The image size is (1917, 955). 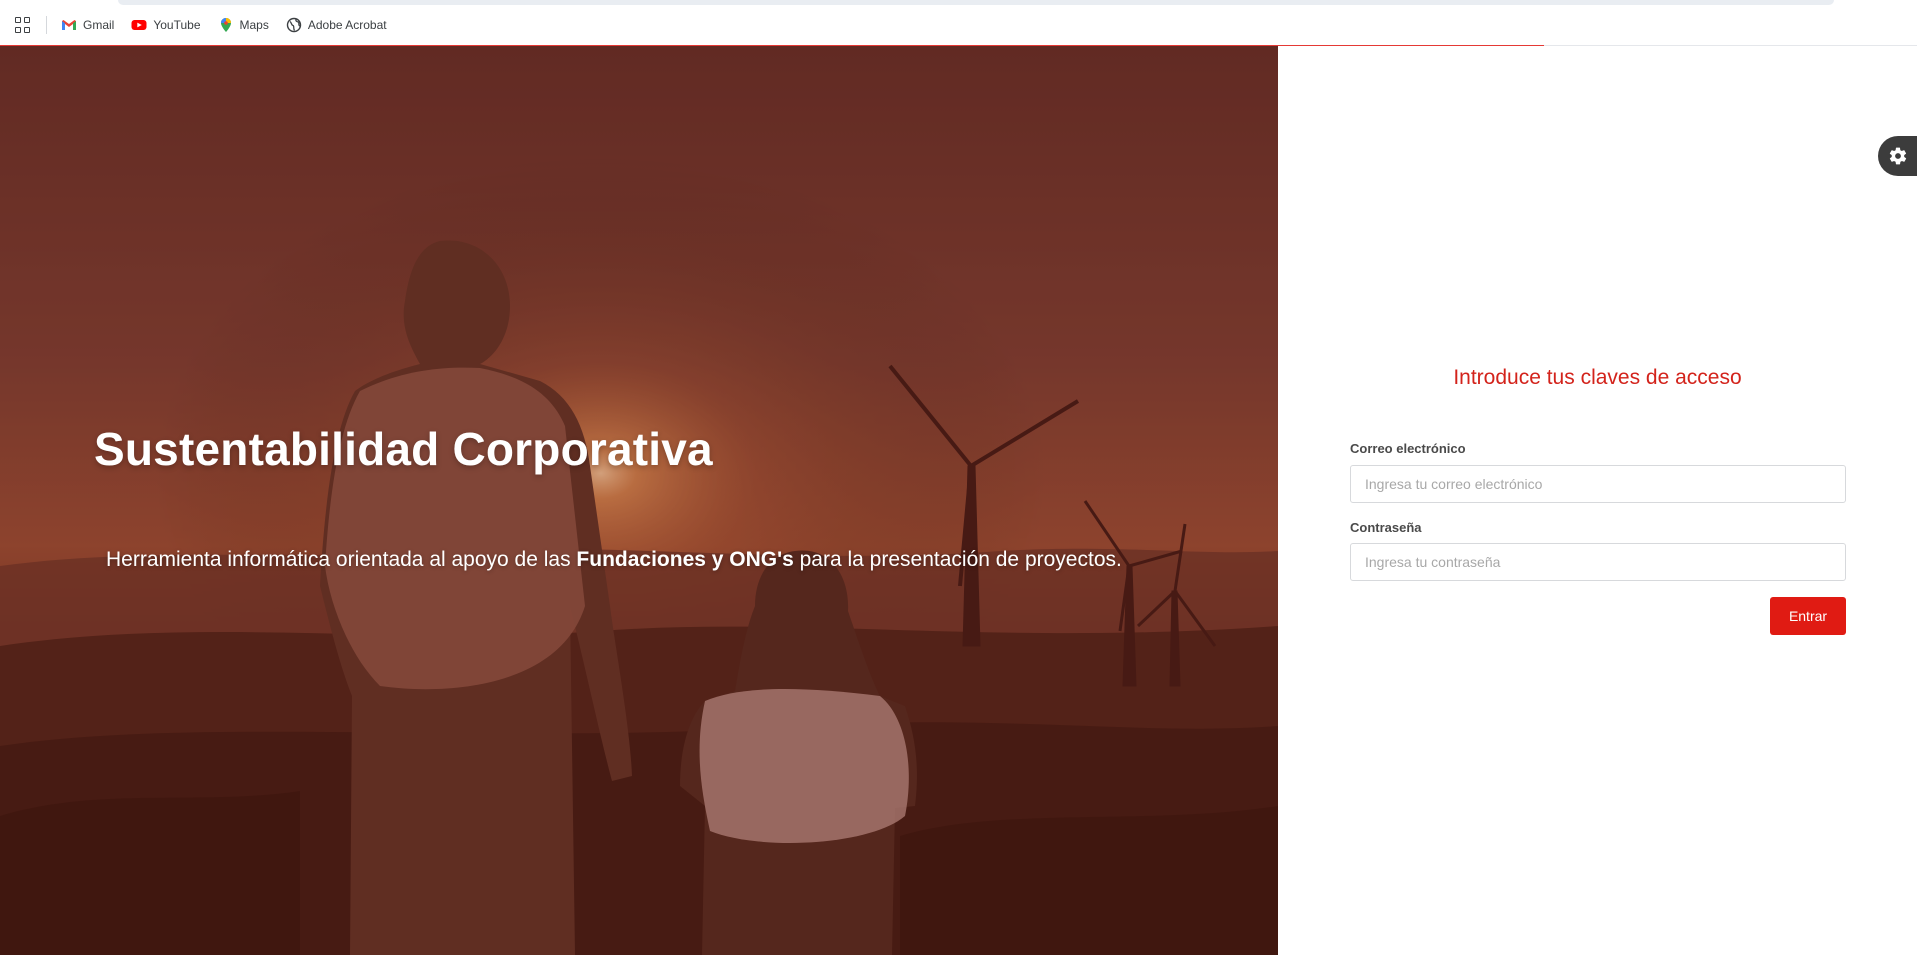 What do you see at coordinates (139, 25) in the screenshot?
I see `youtube-icon` at bounding box center [139, 25].